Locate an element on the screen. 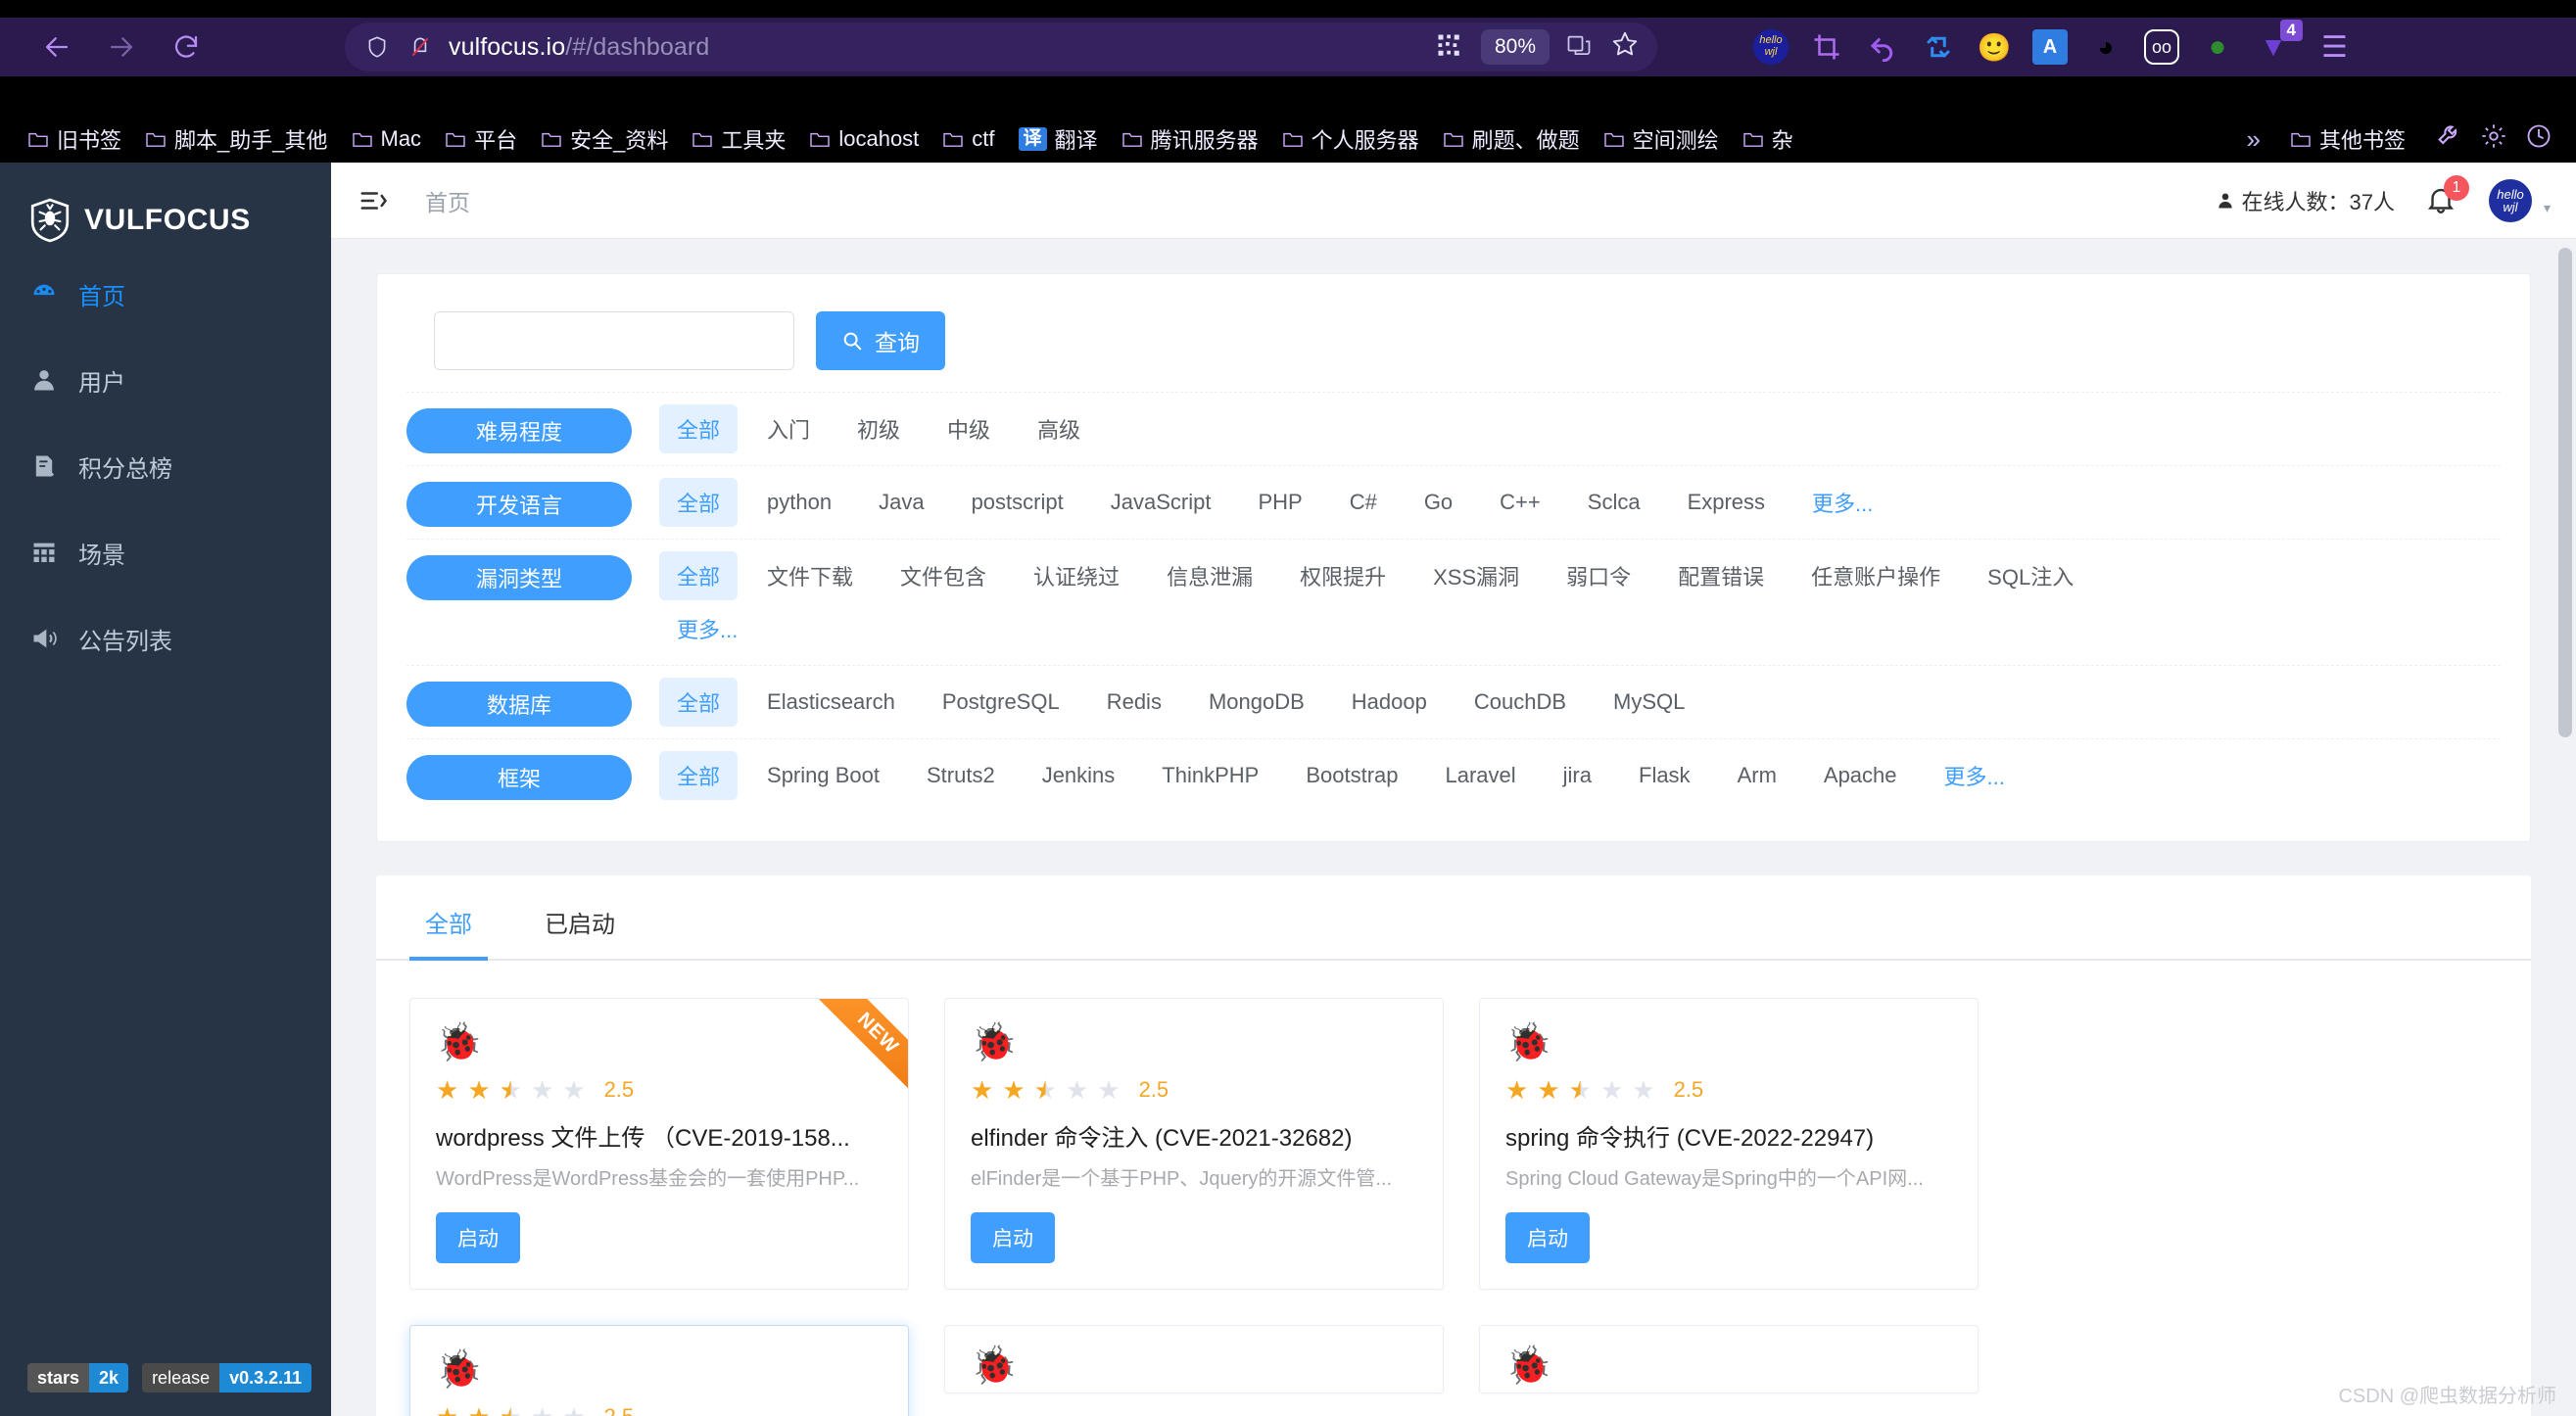 The height and width of the screenshot is (1416, 2576). filter-option: ThinkPHP is located at coordinates (1210, 775).